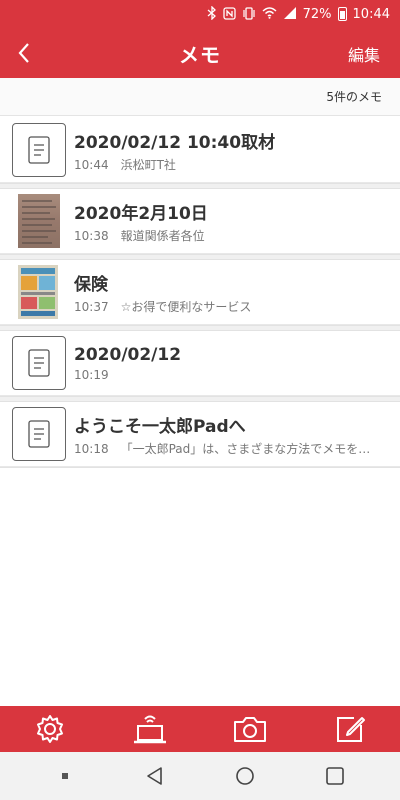  I want to click on flyer-image, so click(38, 292).